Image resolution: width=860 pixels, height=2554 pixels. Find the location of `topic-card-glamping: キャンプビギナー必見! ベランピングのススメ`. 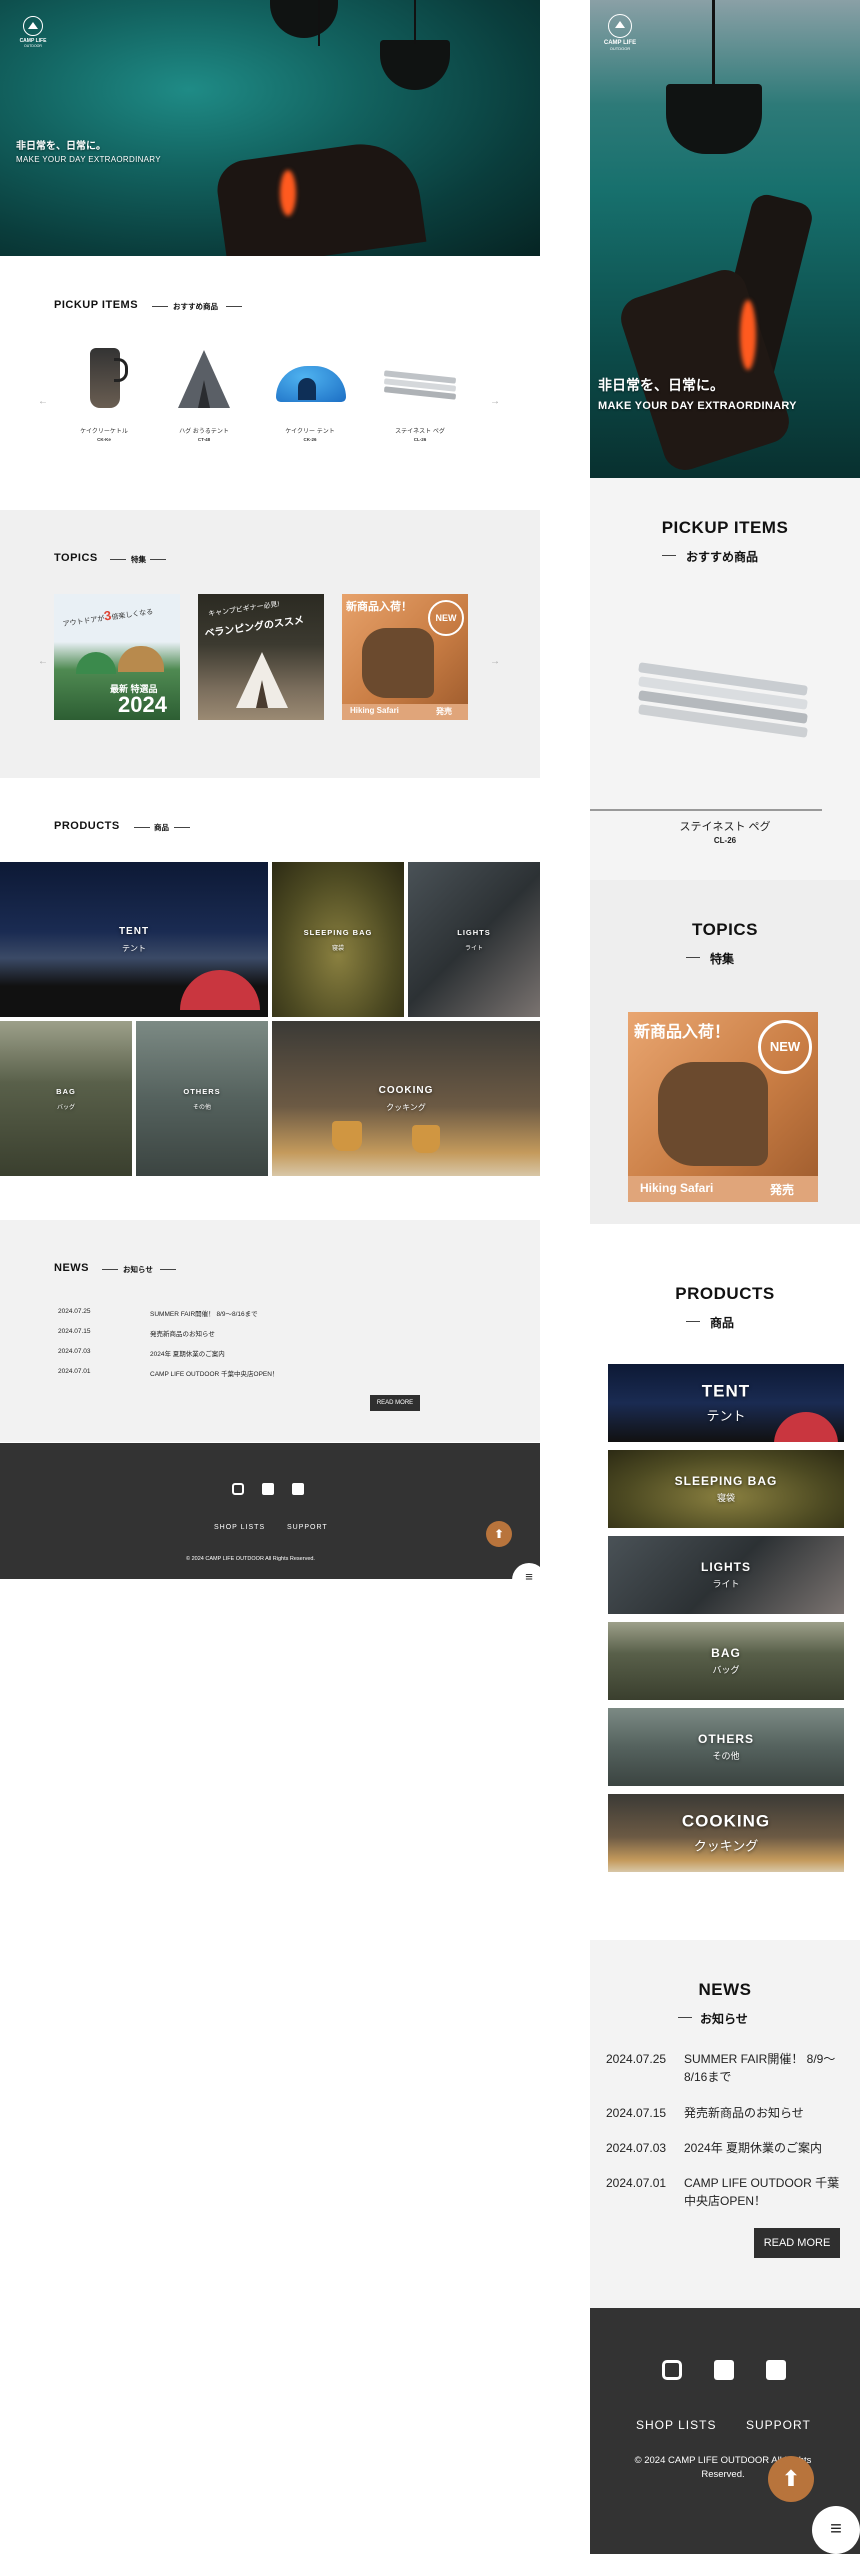

topic-card-glamping: キャンプビギナー必見! ベランピングのススメ is located at coordinates (261, 657).